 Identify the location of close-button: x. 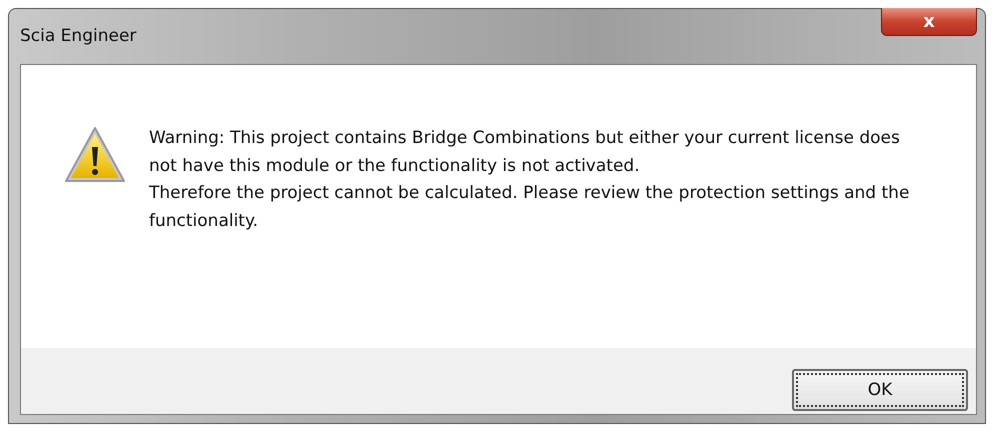
(929, 22).